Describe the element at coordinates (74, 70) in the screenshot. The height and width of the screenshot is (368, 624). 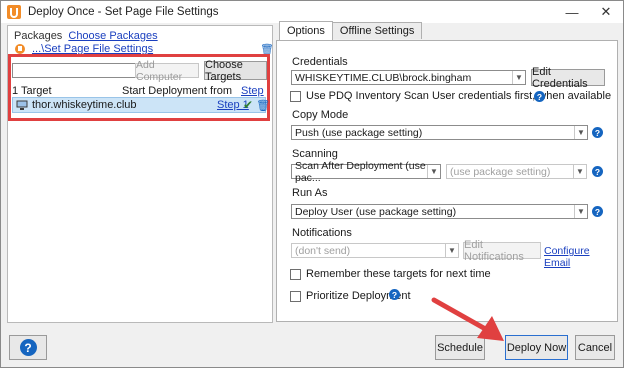
I see `target-name-input` at that location.